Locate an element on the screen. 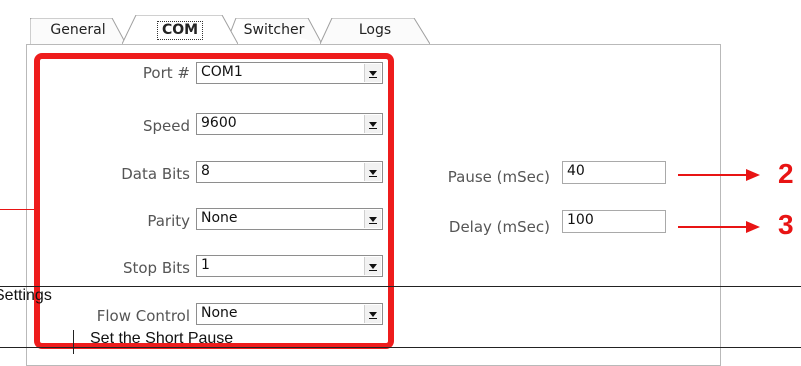 Image resolution: width=801 pixels, height=366 pixels. tab-logs: Logs is located at coordinates (375, 31).